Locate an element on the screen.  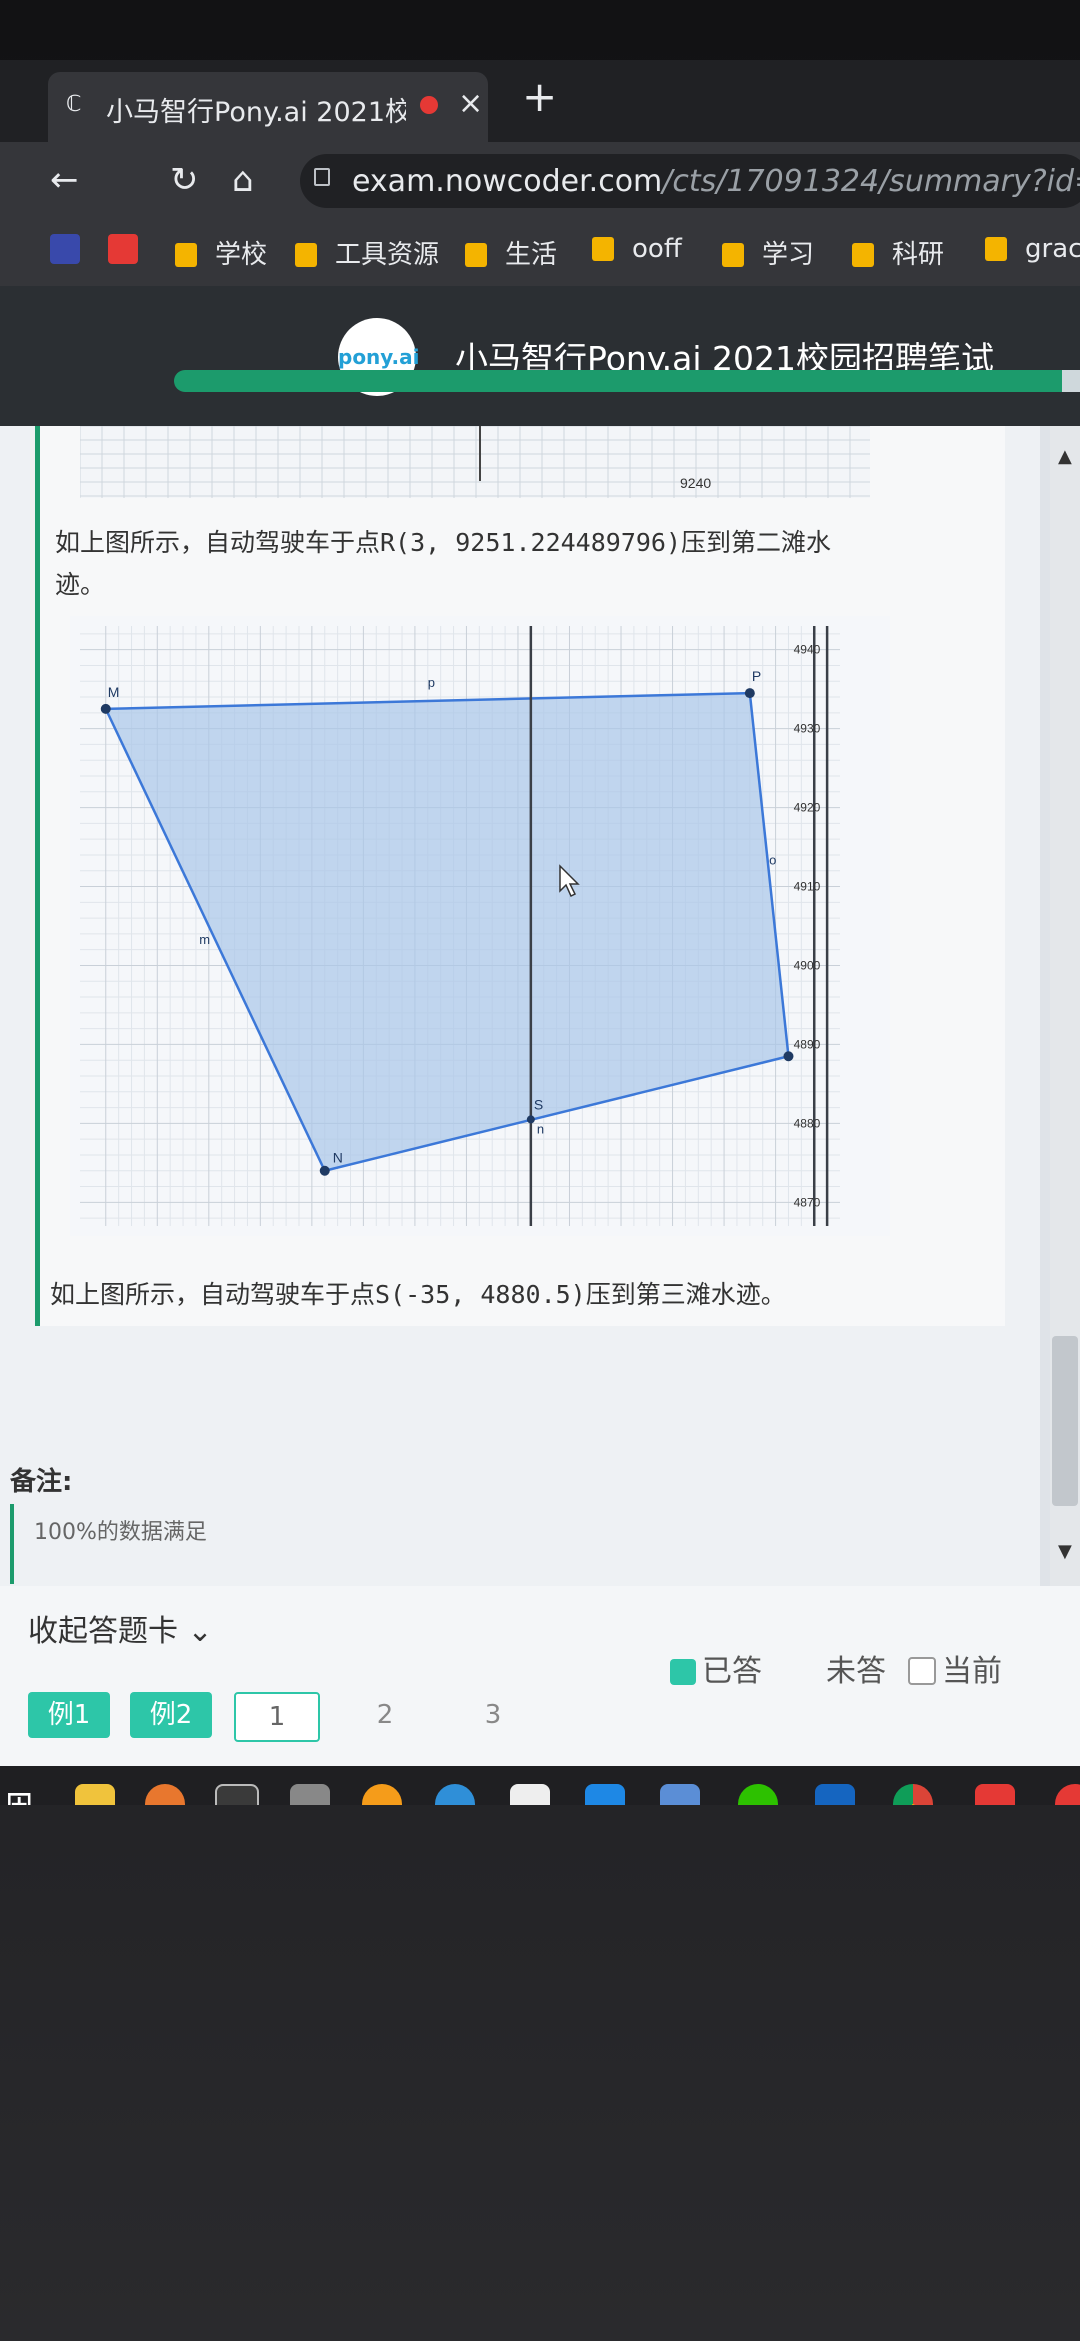
windows-start-icon: ⊞ is located at coordinates (25, 1794).